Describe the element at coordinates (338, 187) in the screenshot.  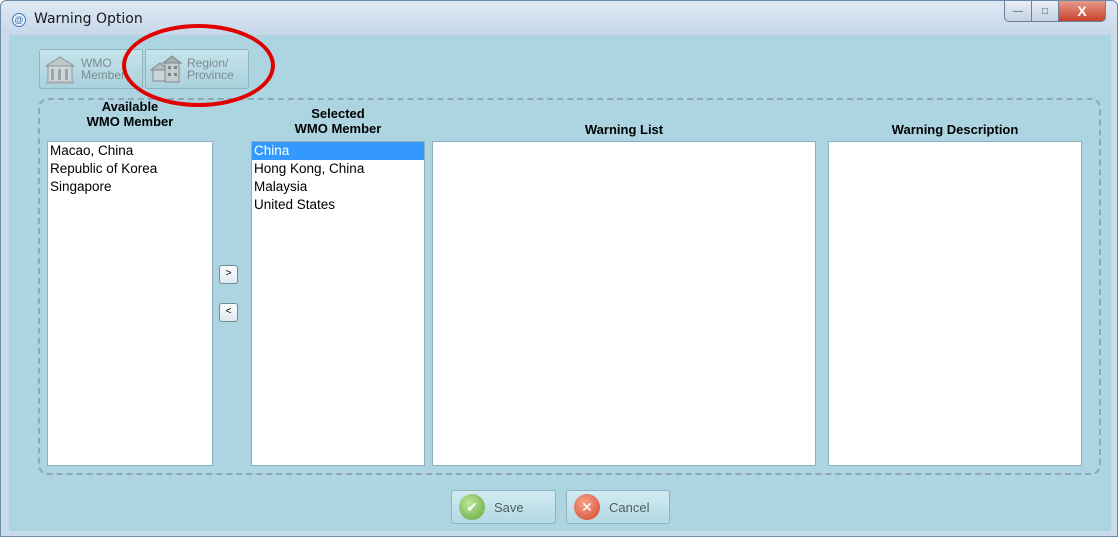
I see `list-item: Malaysia` at that location.